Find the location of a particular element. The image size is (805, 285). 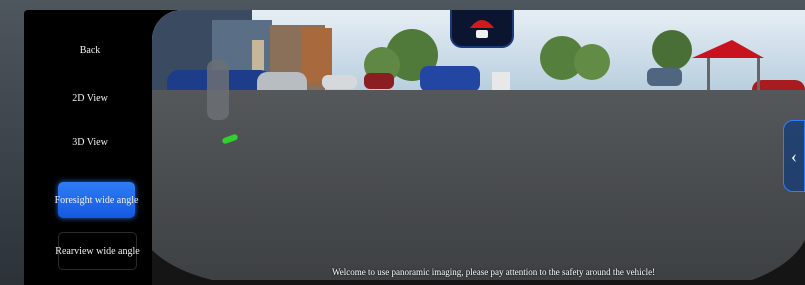

rearview-wide-angle-button: Rearview wide angle is located at coordinates (97, 251).